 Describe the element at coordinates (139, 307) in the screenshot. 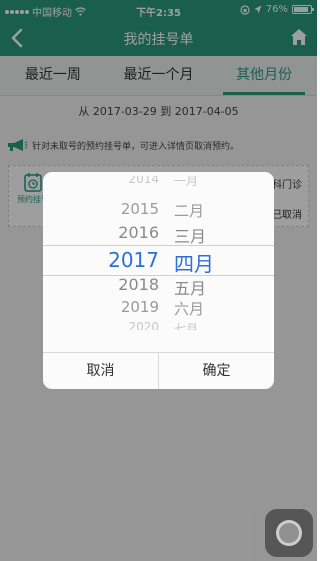

I see `picker-year: 2019` at that location.